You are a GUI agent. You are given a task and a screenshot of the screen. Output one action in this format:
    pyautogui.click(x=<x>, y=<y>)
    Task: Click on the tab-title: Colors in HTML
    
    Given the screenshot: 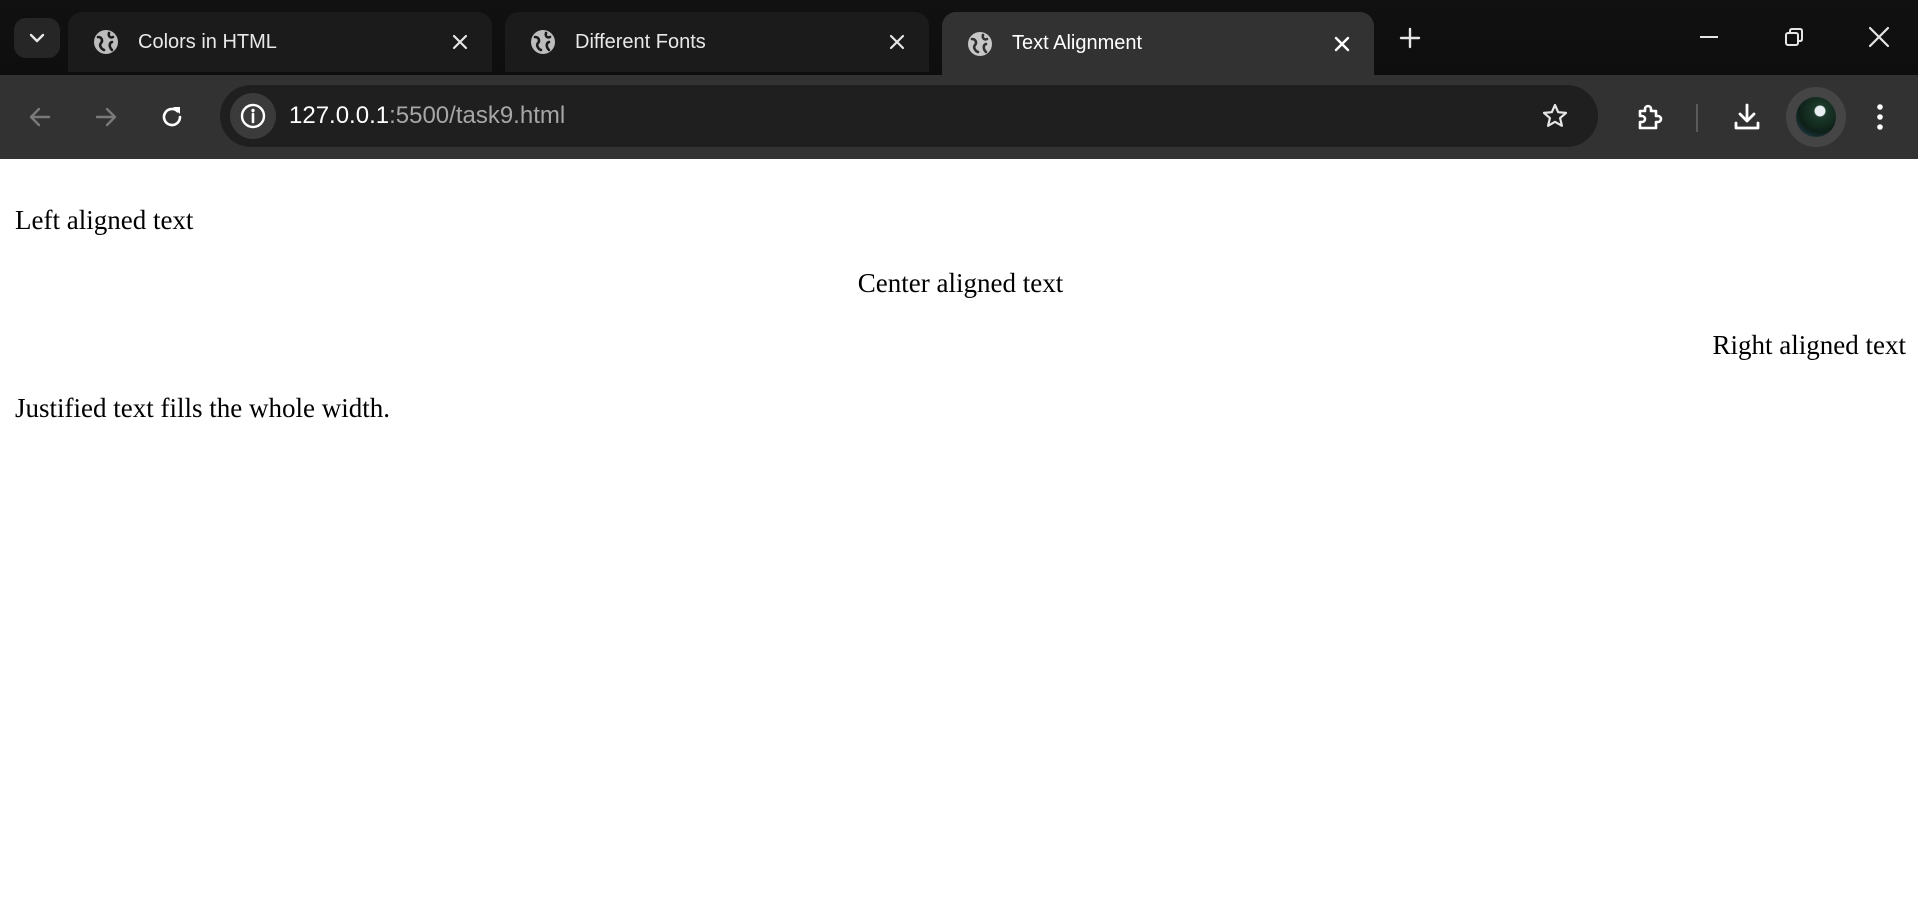 What is the action you would take?
    pyautogui.click(x=207, y=41)
    